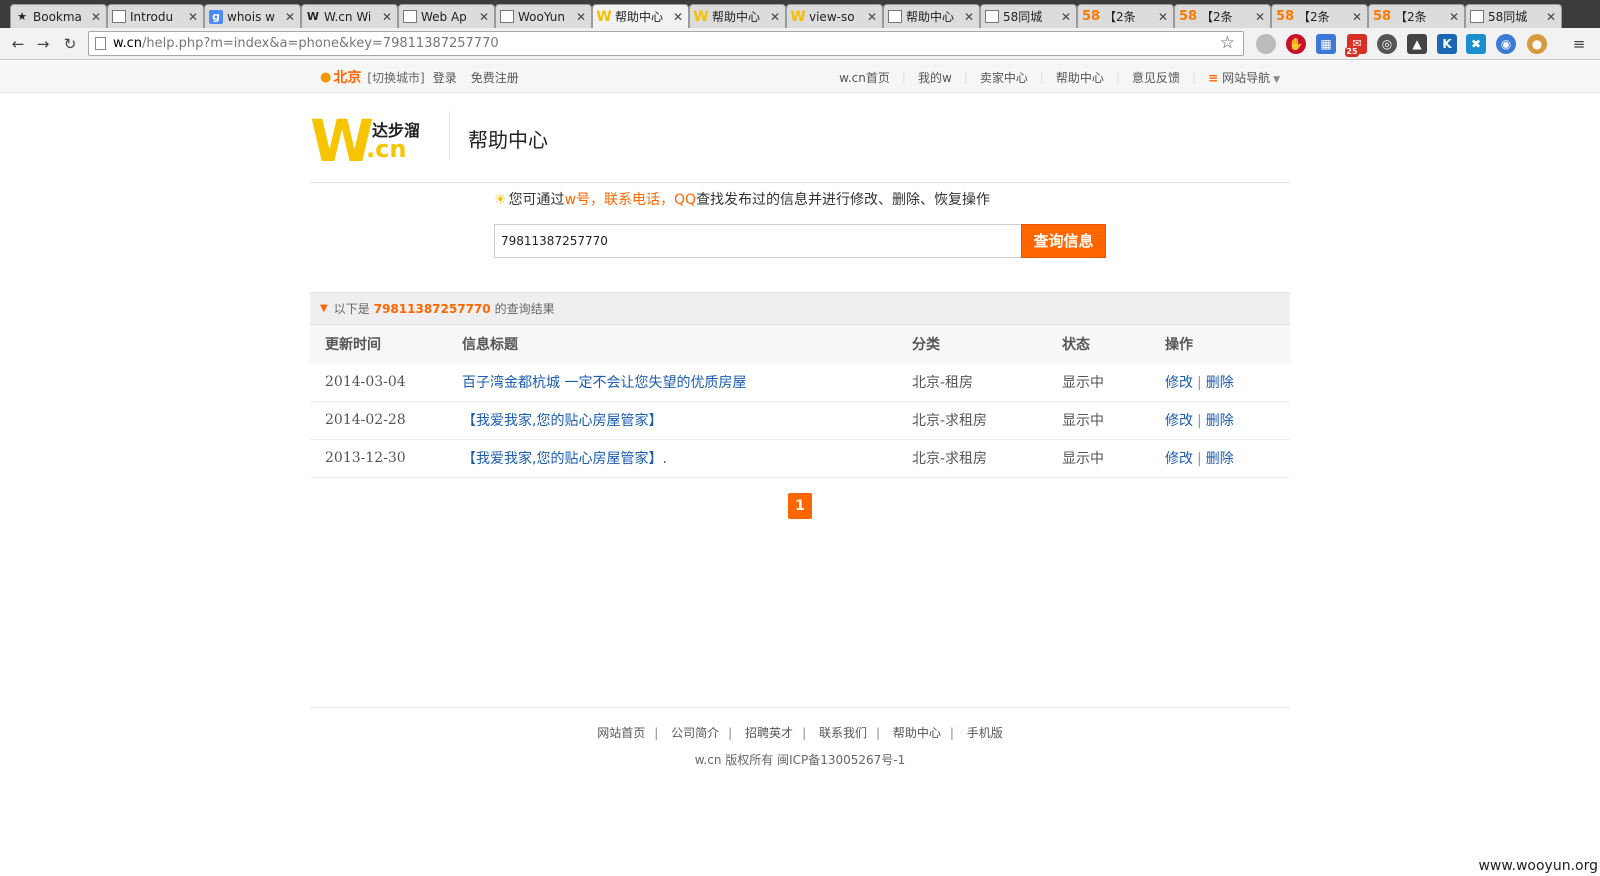 The height and width of the screenshot is (876, 1600). I want to click on row-title-link: 【我爱我家,您的贴心房屋管家】., so click(687, 458).